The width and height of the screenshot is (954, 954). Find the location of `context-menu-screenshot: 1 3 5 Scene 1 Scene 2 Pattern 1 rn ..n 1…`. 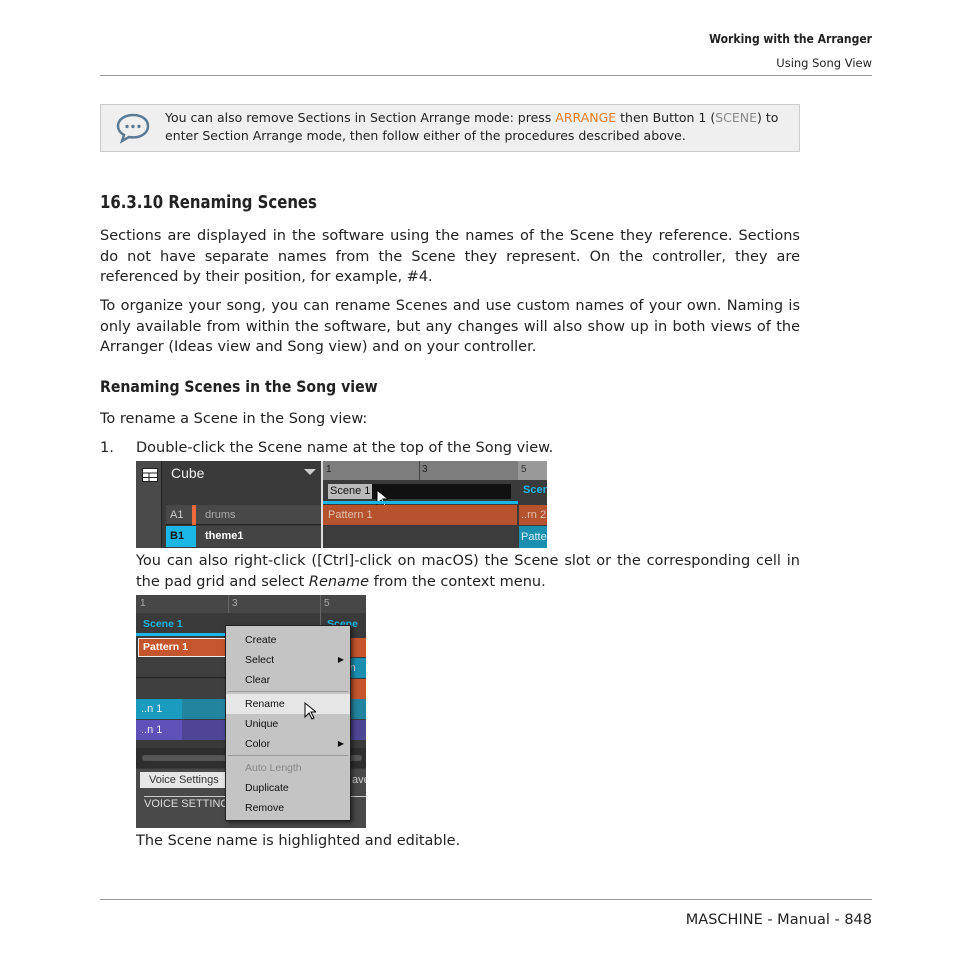

context-menu-screenshot: 1 3 5 Scene 1 Scene 2 Pattern 1 rn ..n 1… is located at coordinates (251, 711).